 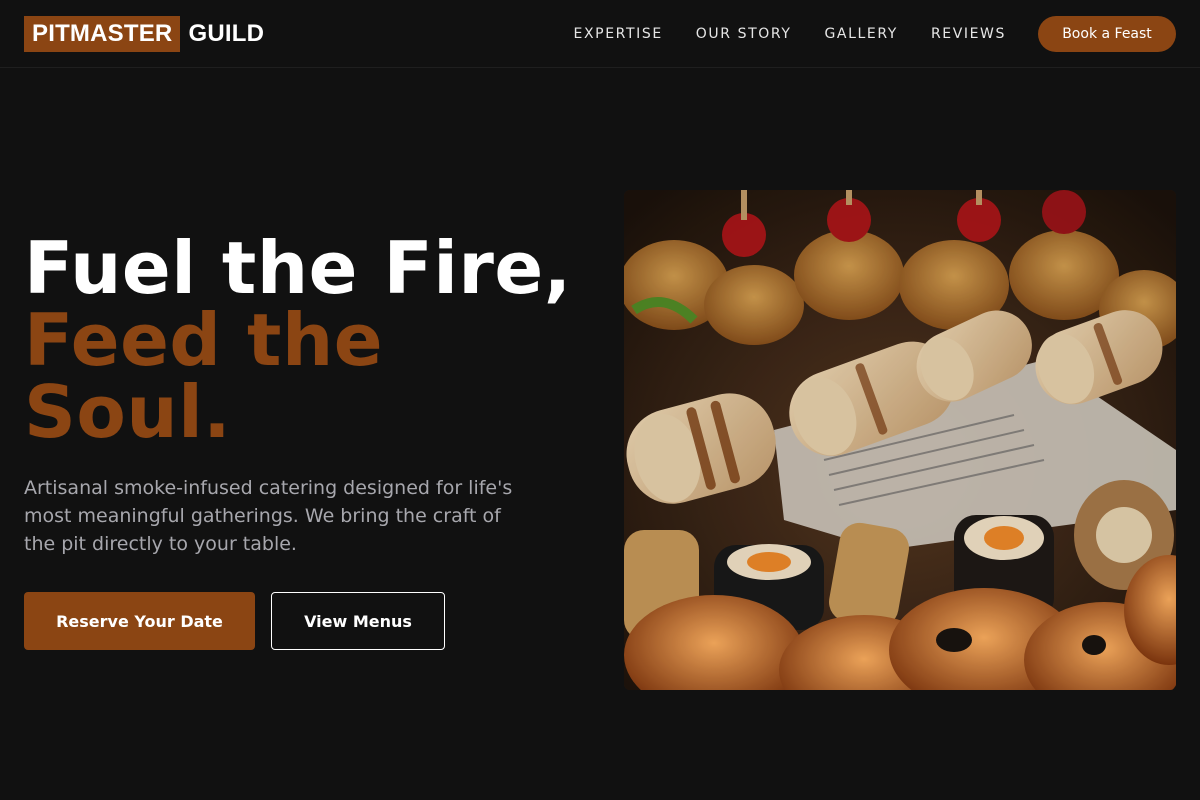 I want to click on nav-link-expertise: EXPERTISE, so click(x=618, y=34).